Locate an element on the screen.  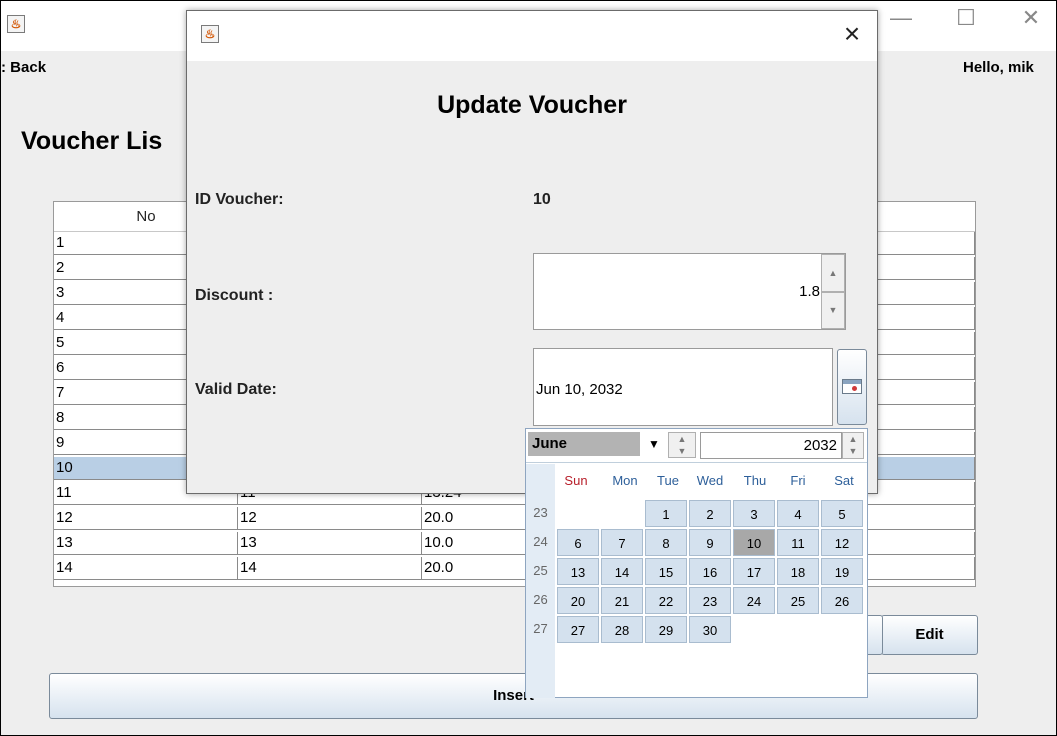
calendar-day: 30 is located at coordinates (710, 629).